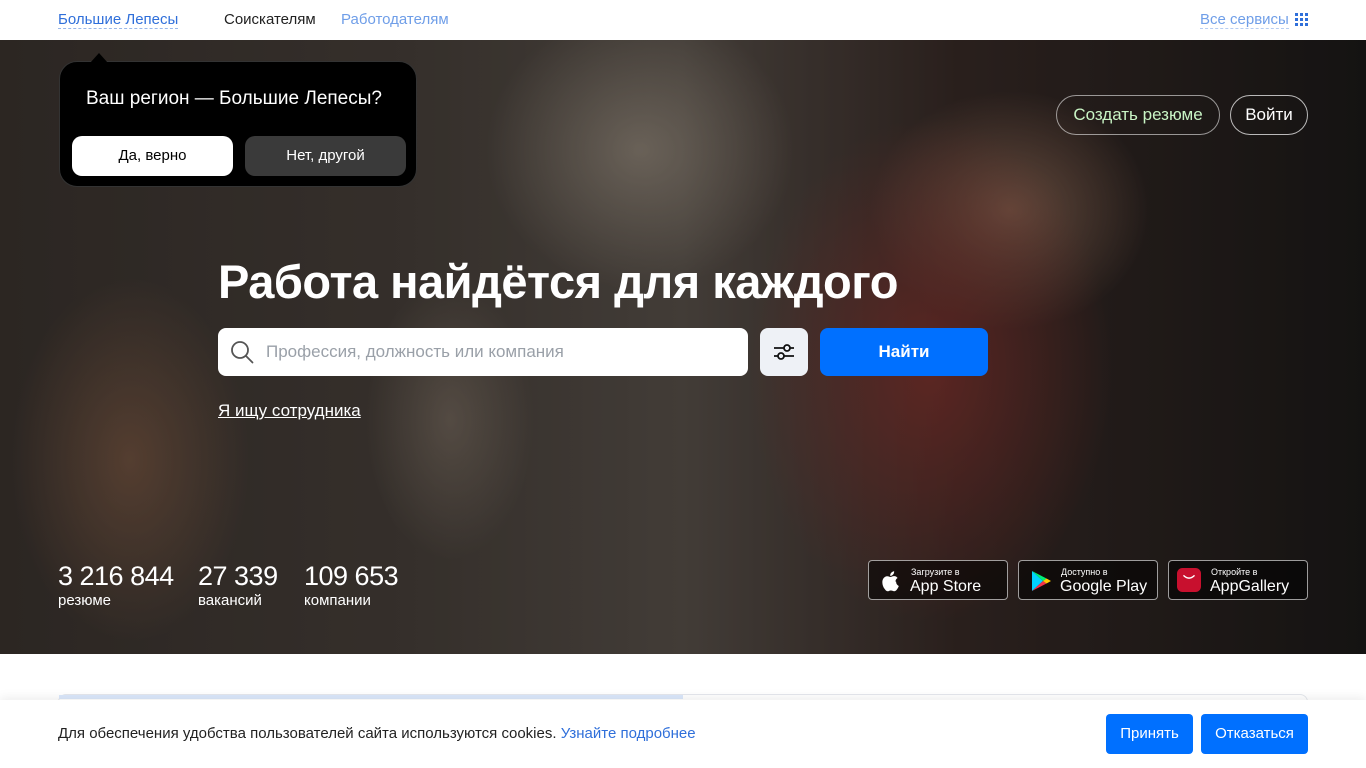 The width and height of the screenshot is (1366, 768). I want to click on nav-seekers: Соискателям, so click(270, 19).